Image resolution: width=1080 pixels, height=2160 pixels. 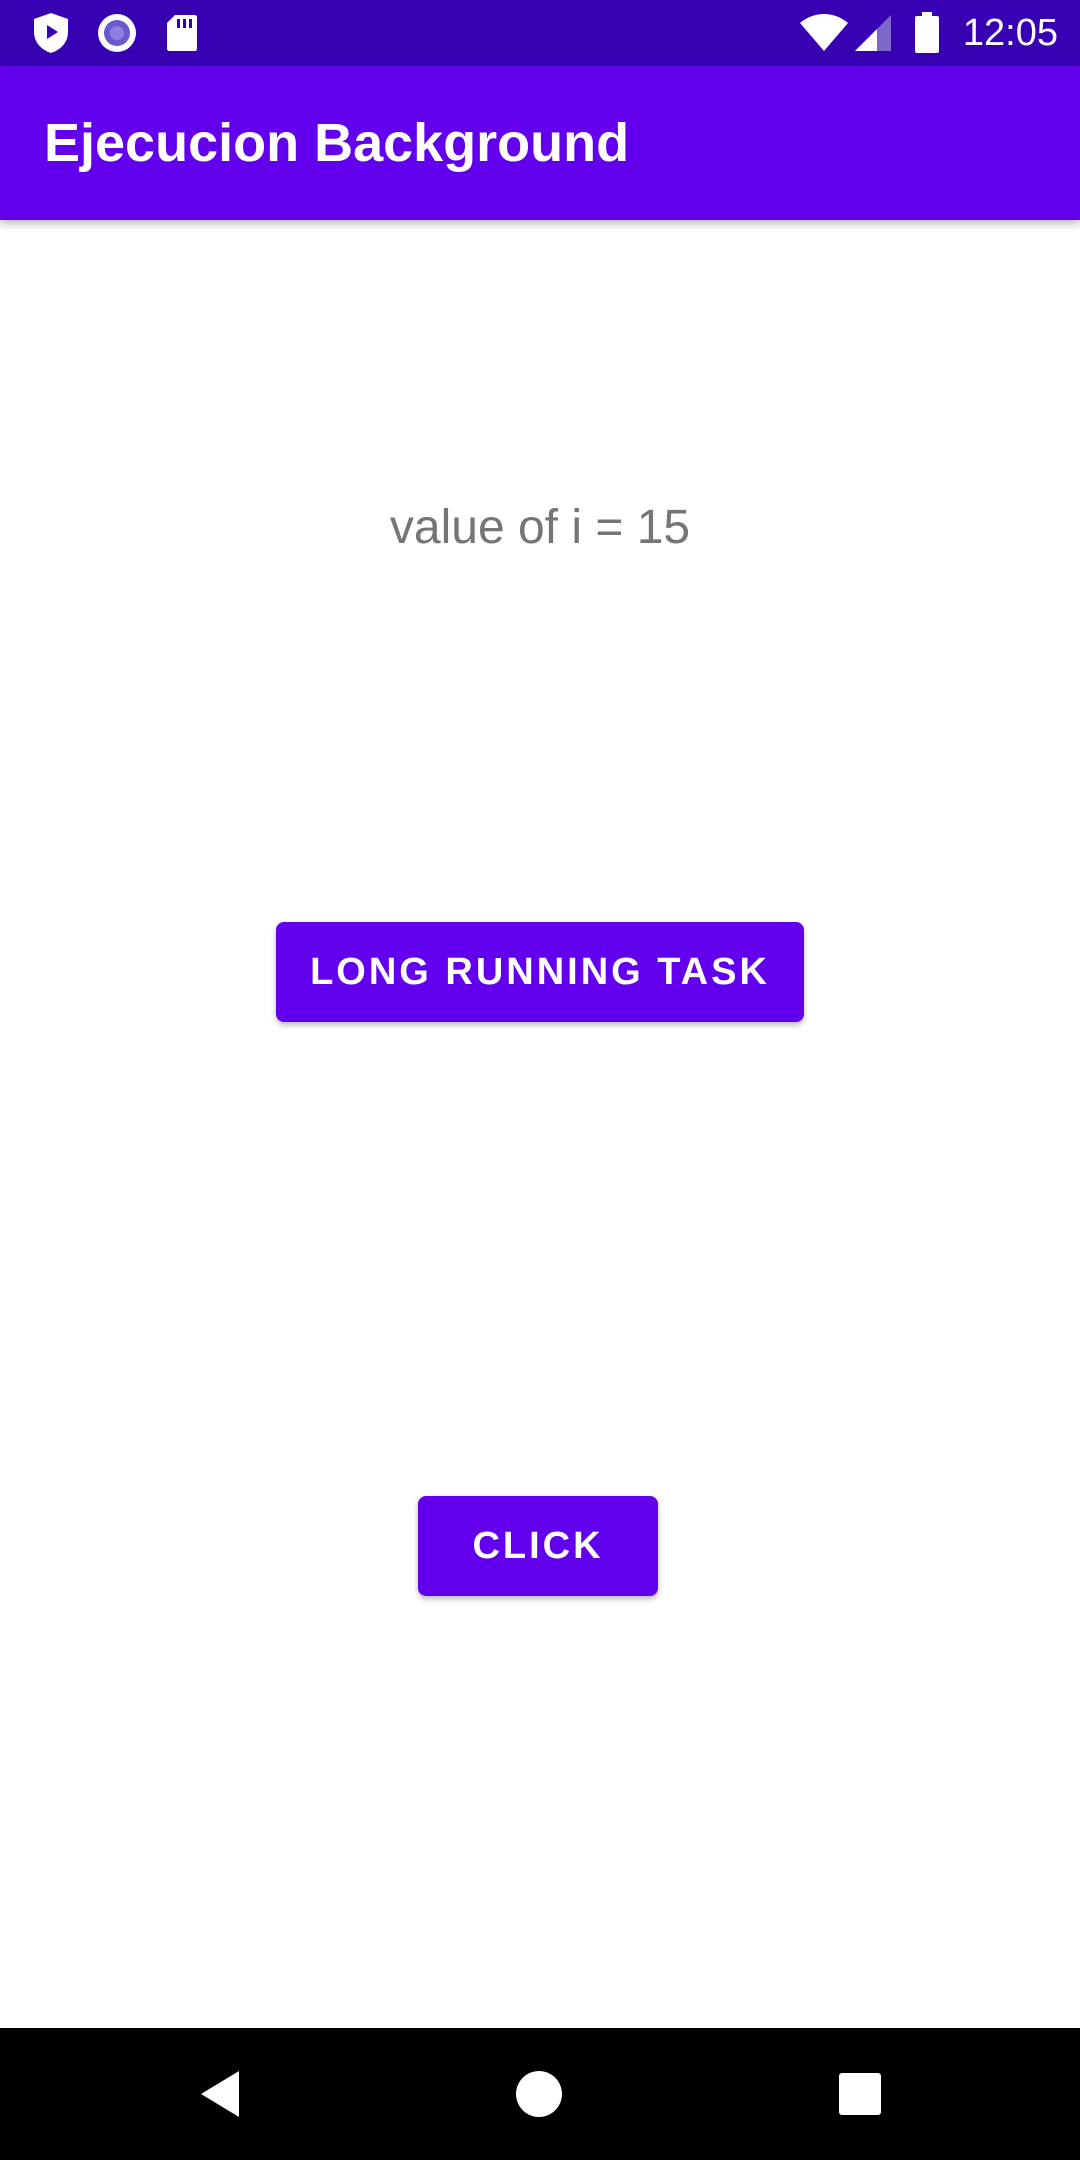 What do you see at coordinates (51, 33) in the screenshot?
I see `shield-play-icon` at bounding box center [51, 33].